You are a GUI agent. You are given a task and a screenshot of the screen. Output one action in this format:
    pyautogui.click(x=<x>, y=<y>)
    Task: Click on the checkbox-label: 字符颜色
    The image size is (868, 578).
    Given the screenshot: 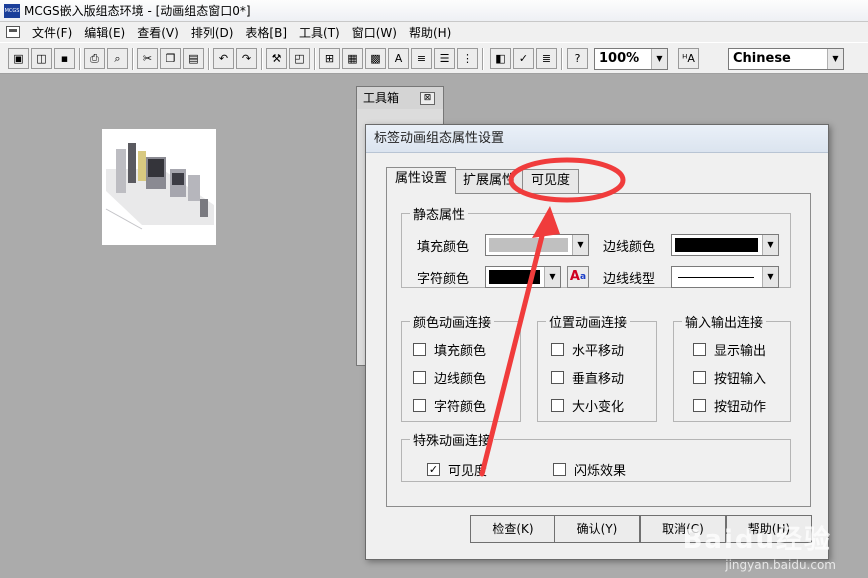 What is the action you would take?
    pyautogui.click(x=460, y=407)
    